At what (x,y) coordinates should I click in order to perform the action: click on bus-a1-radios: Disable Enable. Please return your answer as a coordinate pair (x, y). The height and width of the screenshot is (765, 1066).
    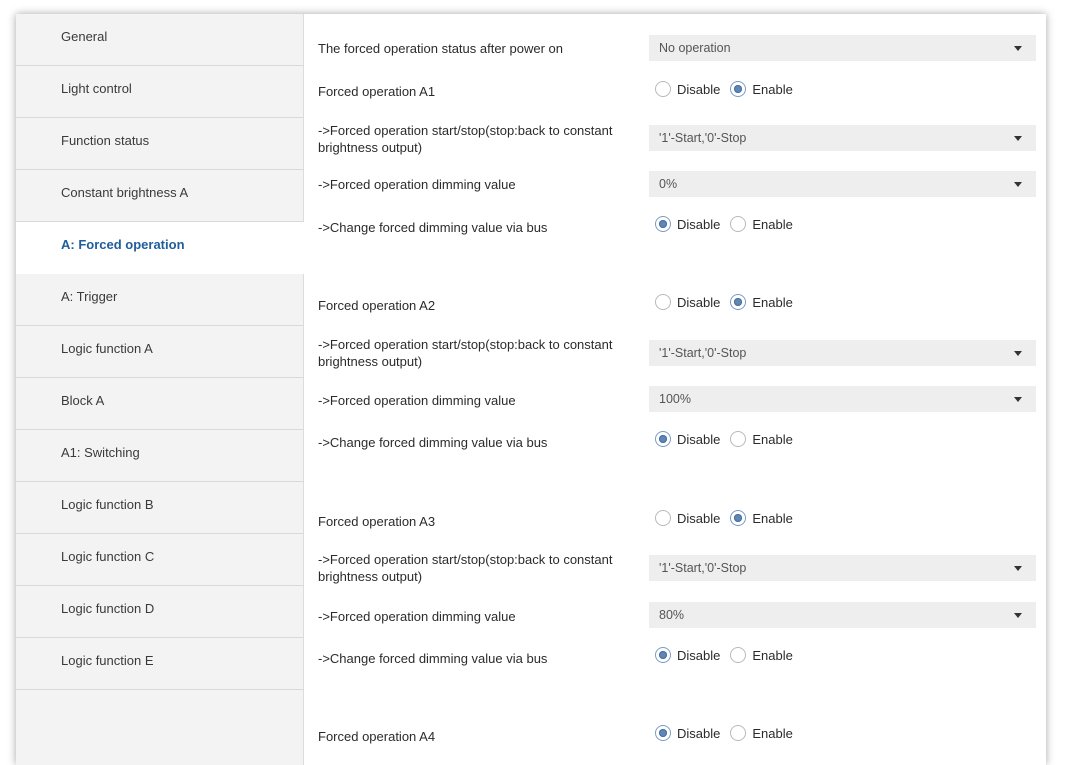
    Looking at the image, I should click on (729, 224).